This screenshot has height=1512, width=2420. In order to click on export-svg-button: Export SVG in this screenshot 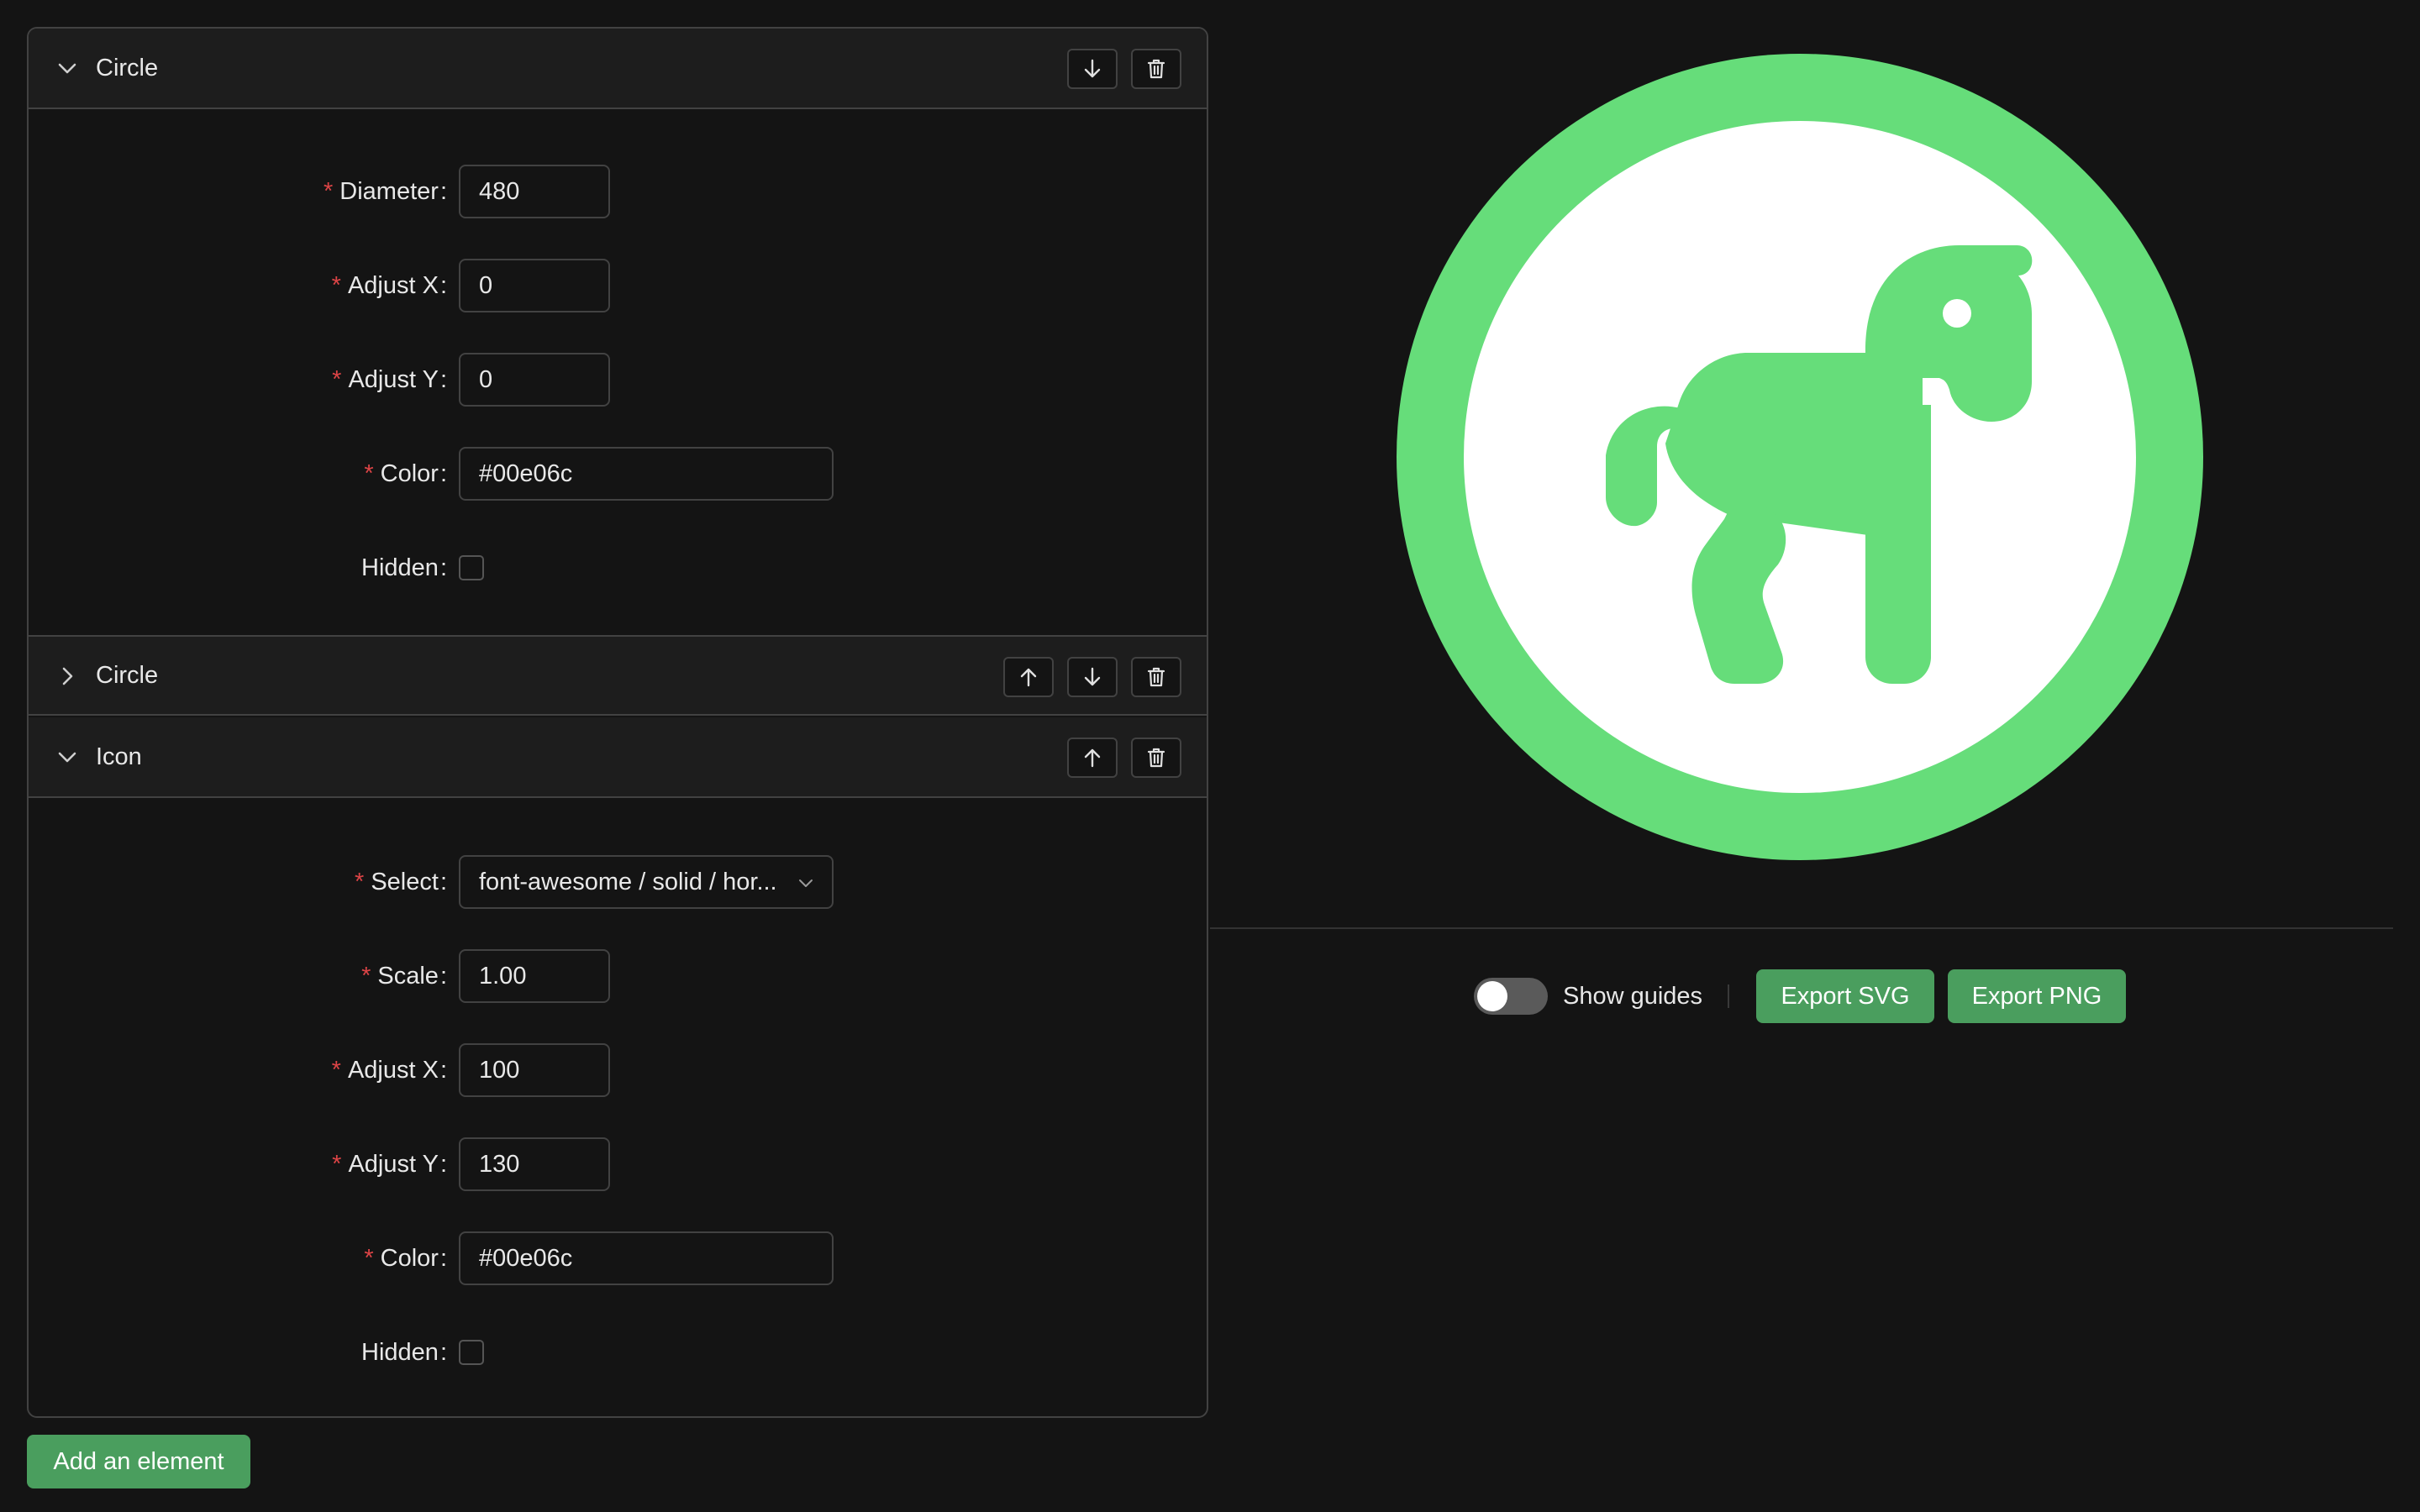, I will do `click(1845, 996)`.